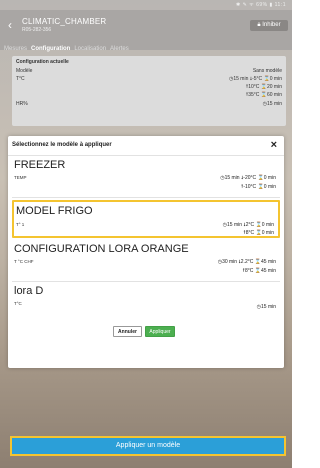 The image size is (320, 468). What do you see at coordinates (20, 224) in the screenshot?
I see `model-unit: T° 1` at bounding box center [20, 224].